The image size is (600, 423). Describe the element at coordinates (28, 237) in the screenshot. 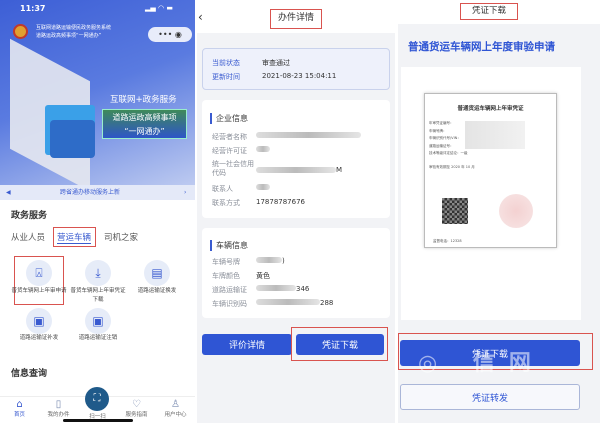

I see `tab-practitioners: 从业人员` at that location.